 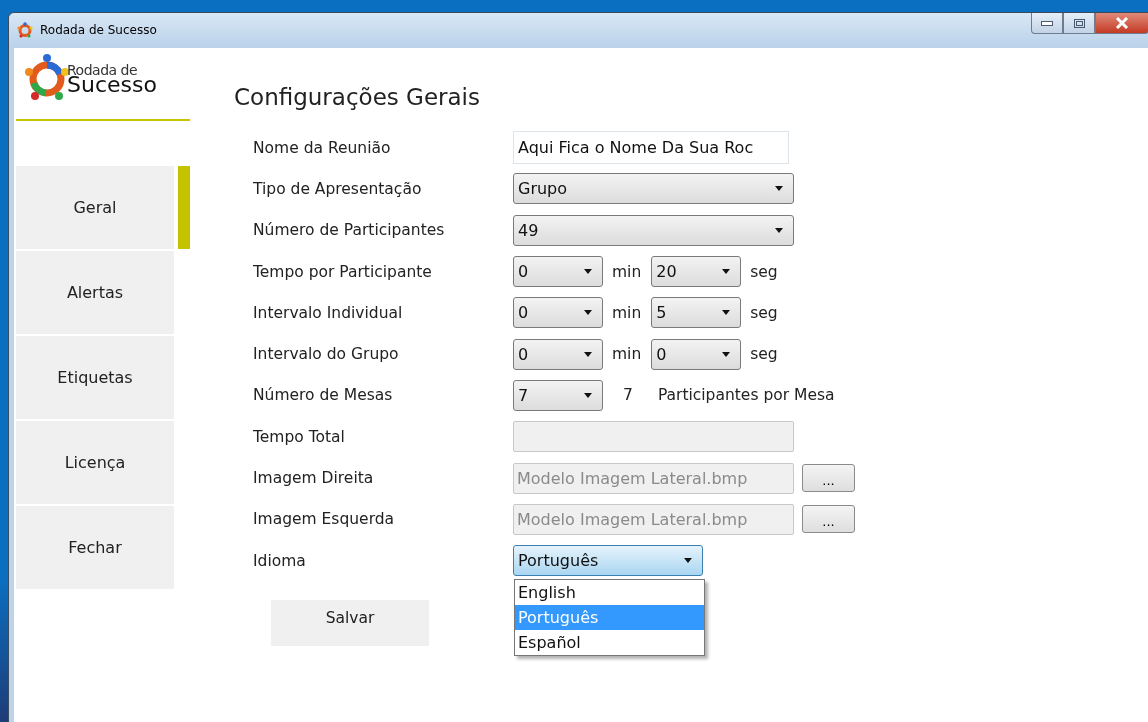 I want to click on field-label: Tipo de Apresentação, so click(x=338, y=188).